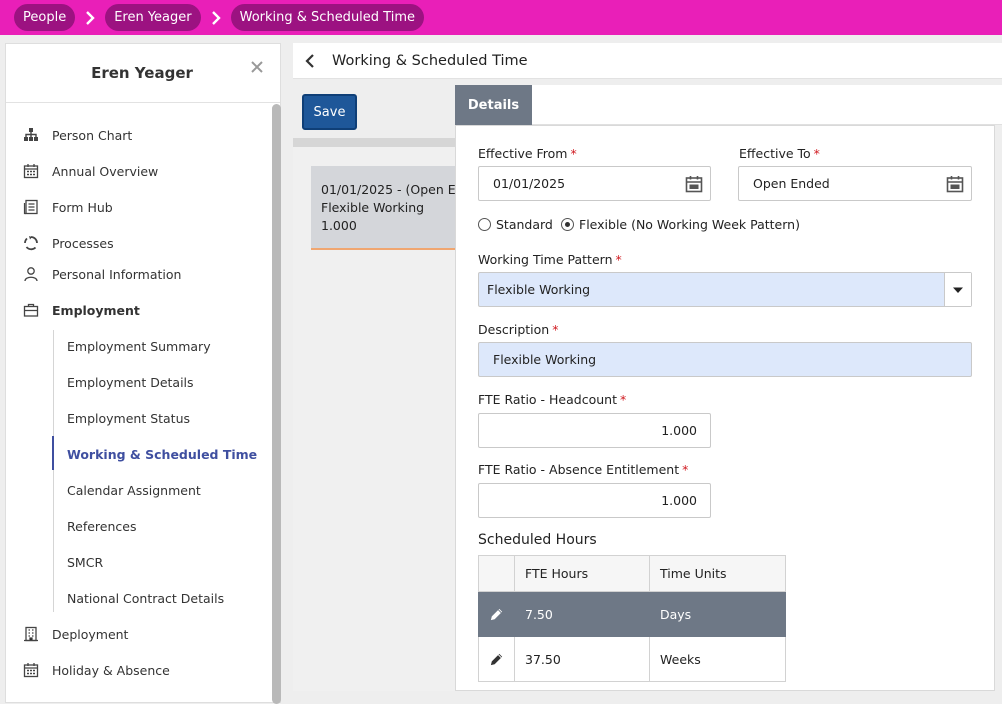 This screenshot has width=1002, height=704. I want to click on tab-bar, so click(767, 105).